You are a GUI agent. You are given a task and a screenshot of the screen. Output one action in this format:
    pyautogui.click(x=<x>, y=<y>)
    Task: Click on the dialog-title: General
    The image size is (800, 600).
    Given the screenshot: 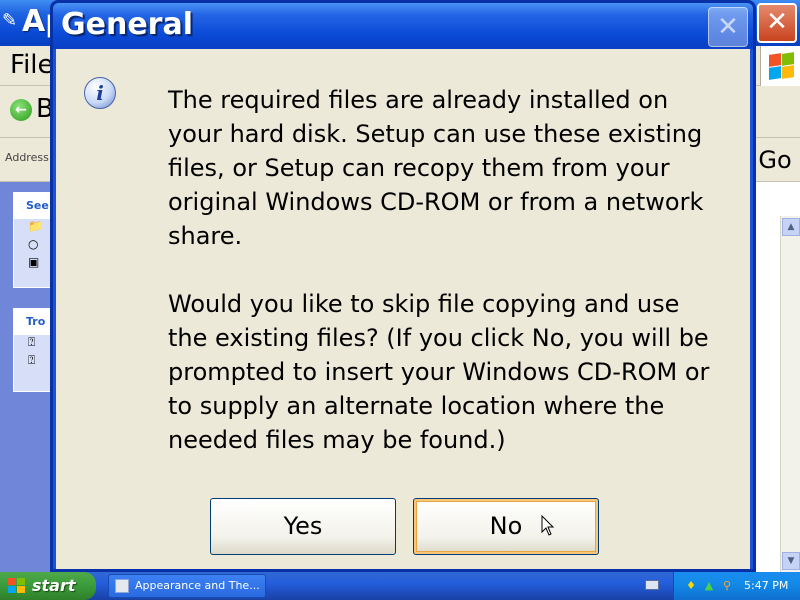 What is the action you would take?
    pyautogui.click(x=127, y=24)
    